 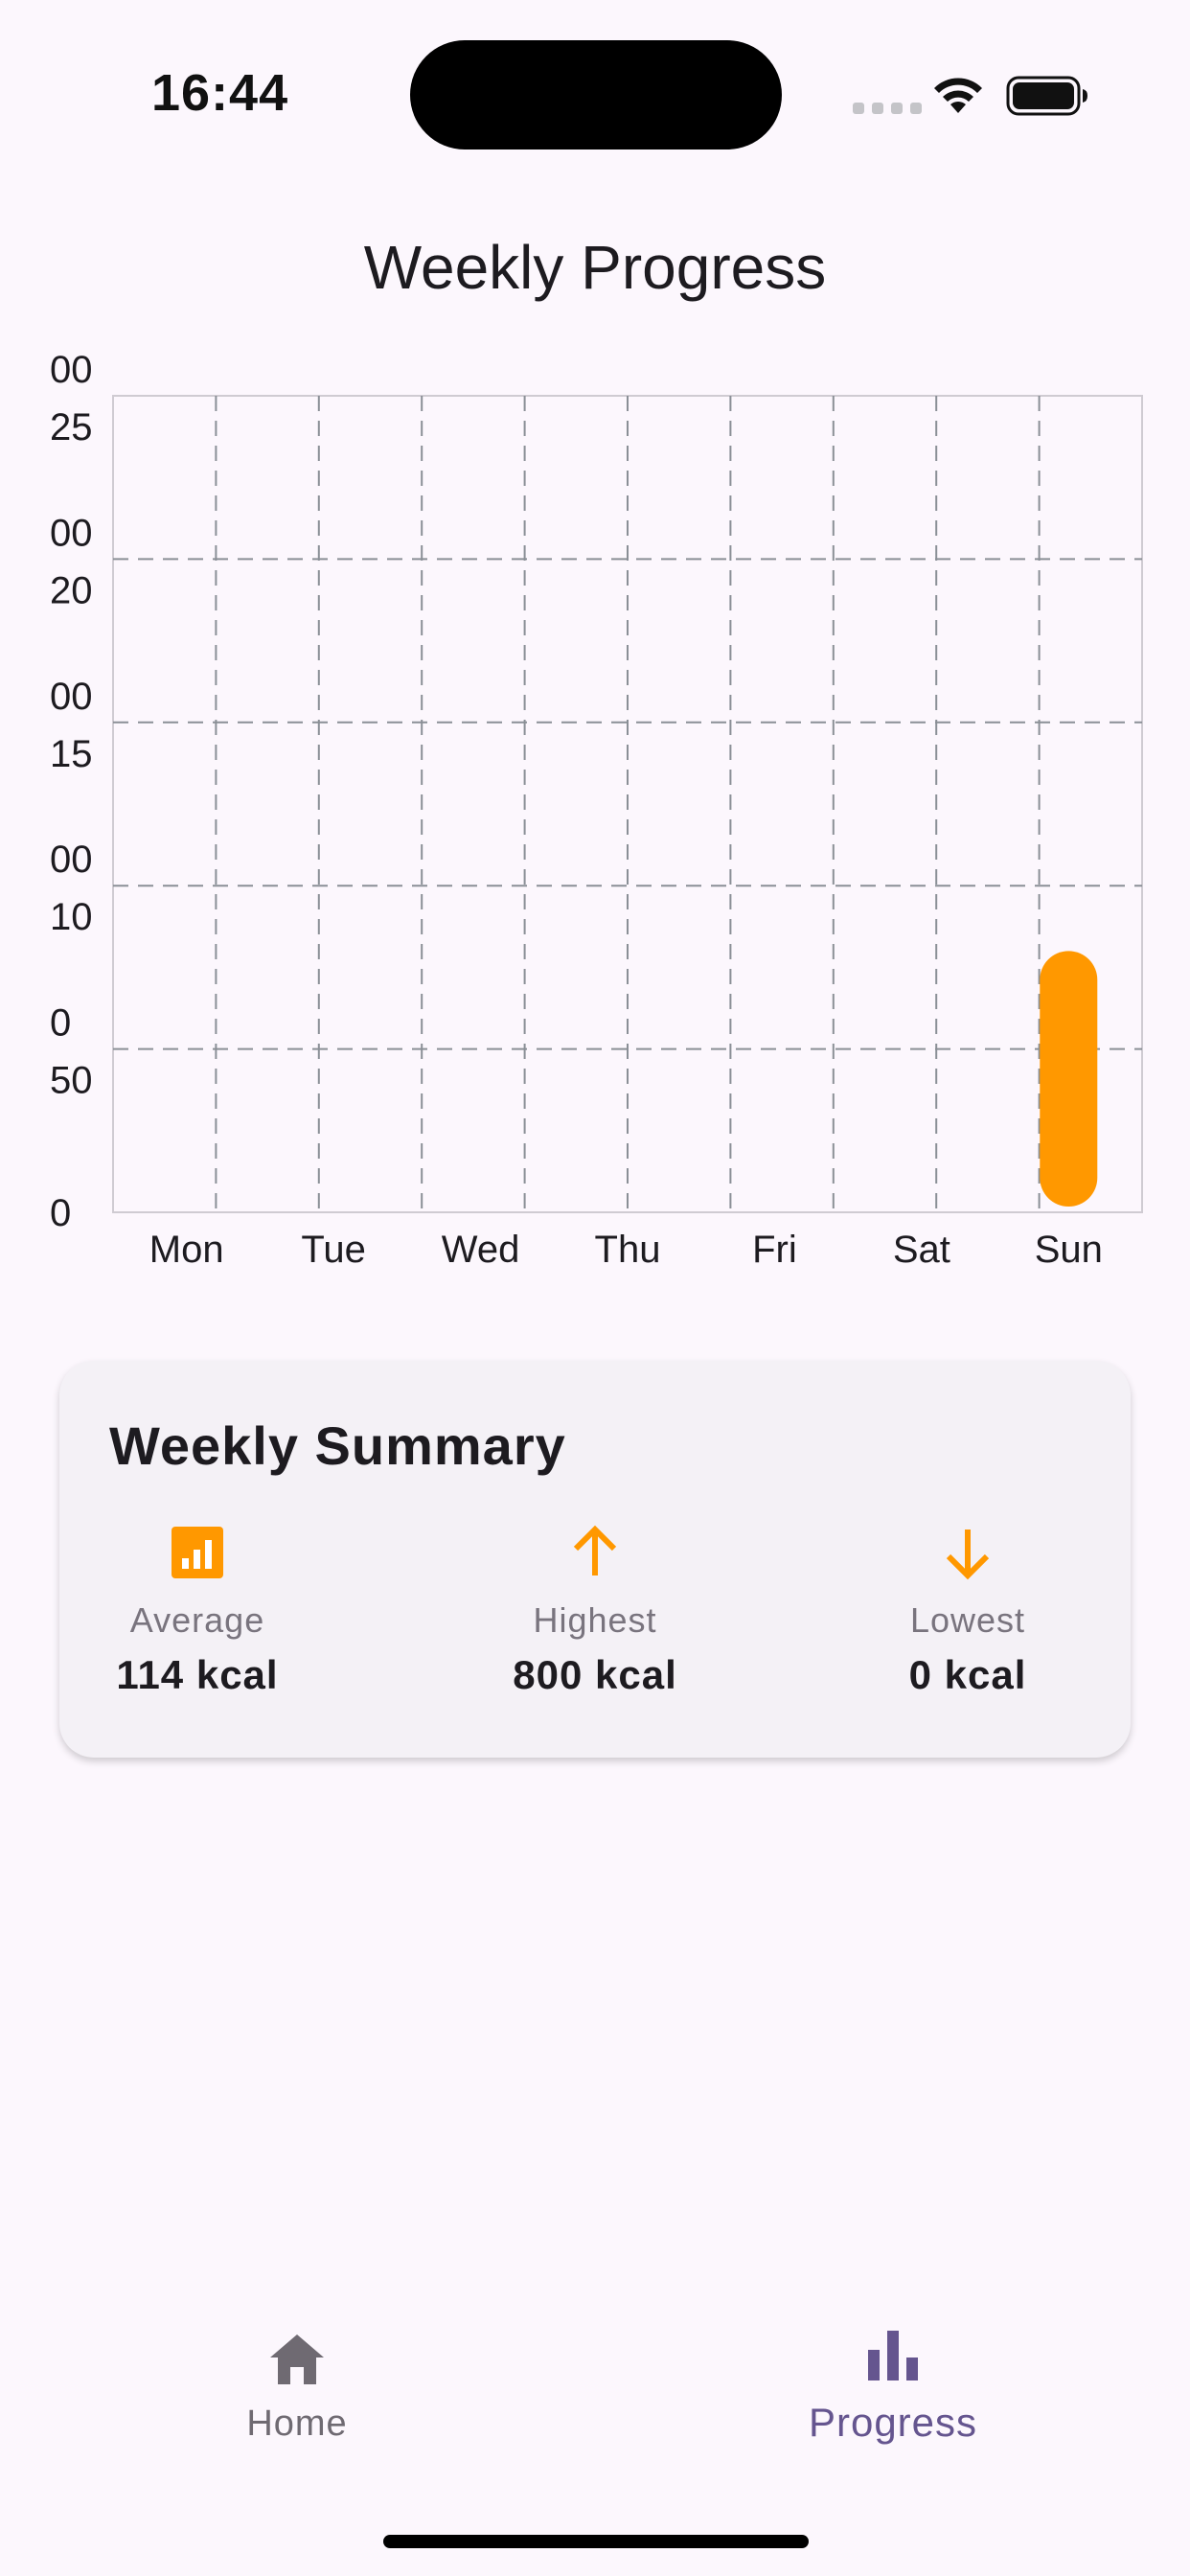 I want to click on x-tick-label: Tue, so click(x=333, y=1250).